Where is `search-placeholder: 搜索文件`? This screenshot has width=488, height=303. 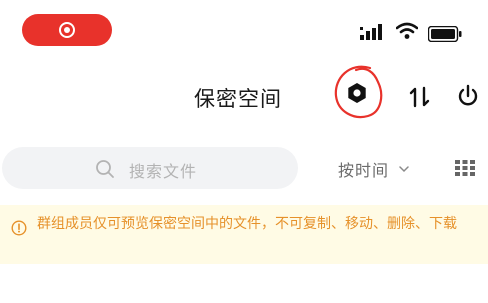
search-placeholder: 搜索文件 is located at coordinates (163, 171).